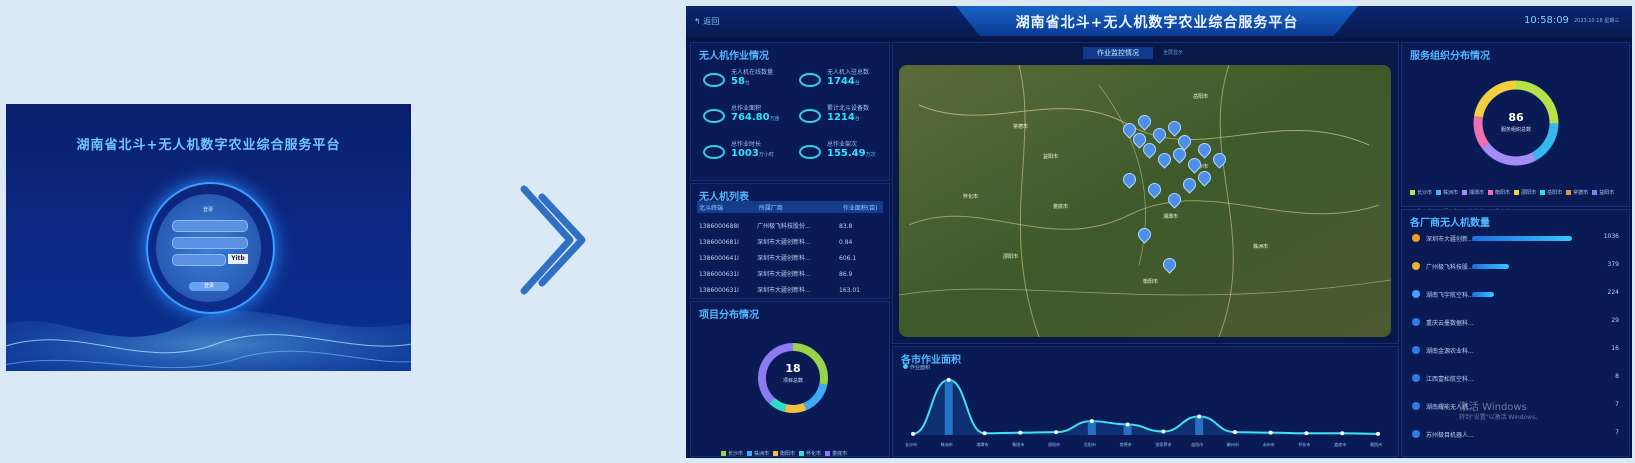  I want to click on vendor-count: 16, so click(1615, 348).